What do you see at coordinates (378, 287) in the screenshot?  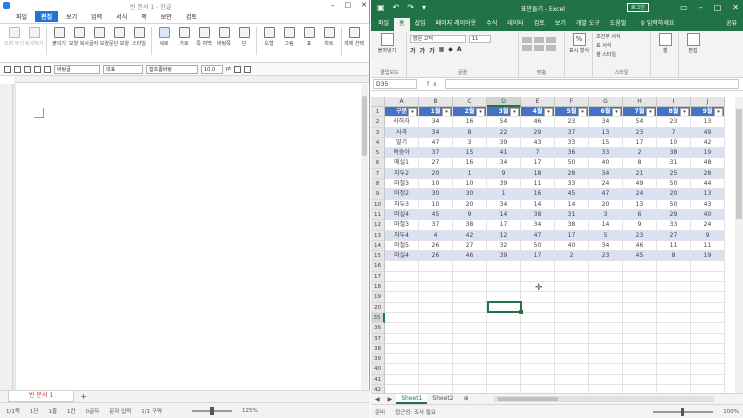 I see `row-header: 18` at bounding box center [378, 287].